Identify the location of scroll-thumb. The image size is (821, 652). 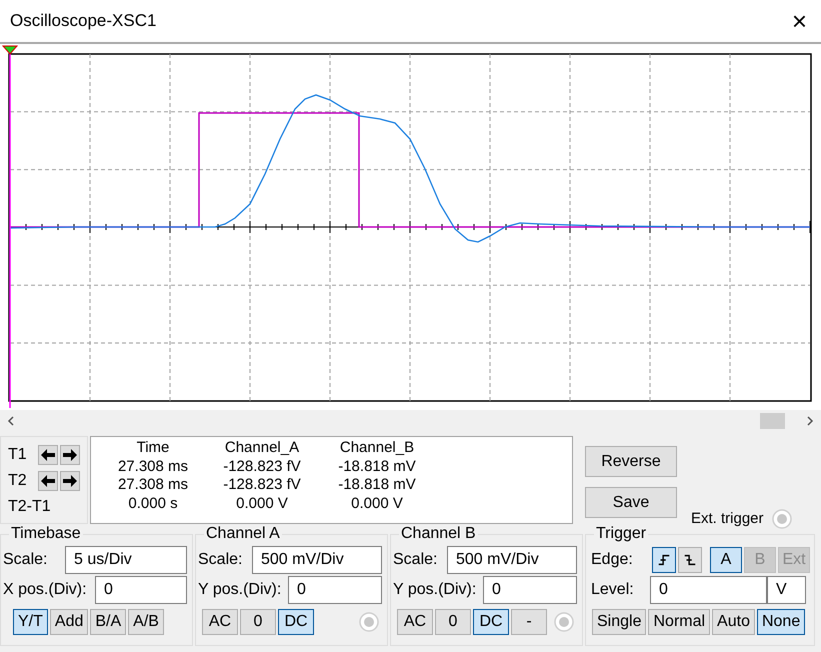
(772, 421).